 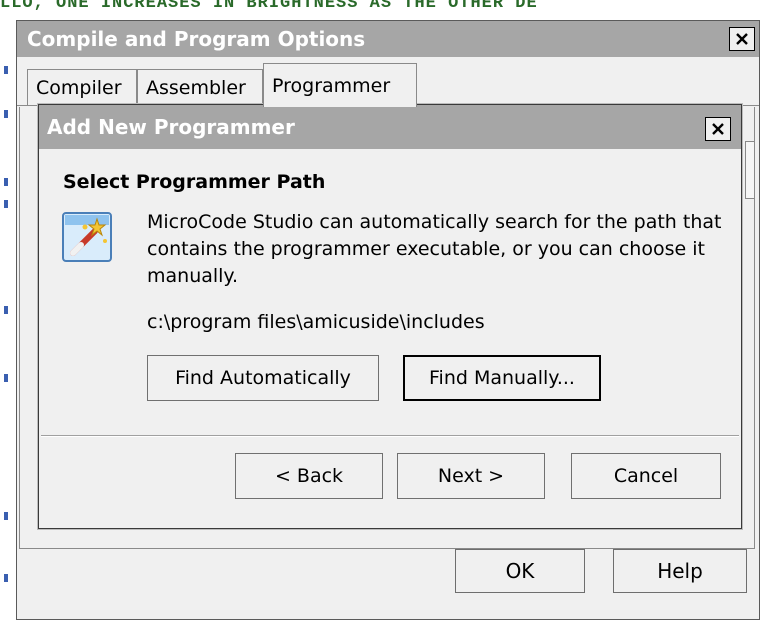 I want to click on ok-button: OK, so click(x=520, y=571).